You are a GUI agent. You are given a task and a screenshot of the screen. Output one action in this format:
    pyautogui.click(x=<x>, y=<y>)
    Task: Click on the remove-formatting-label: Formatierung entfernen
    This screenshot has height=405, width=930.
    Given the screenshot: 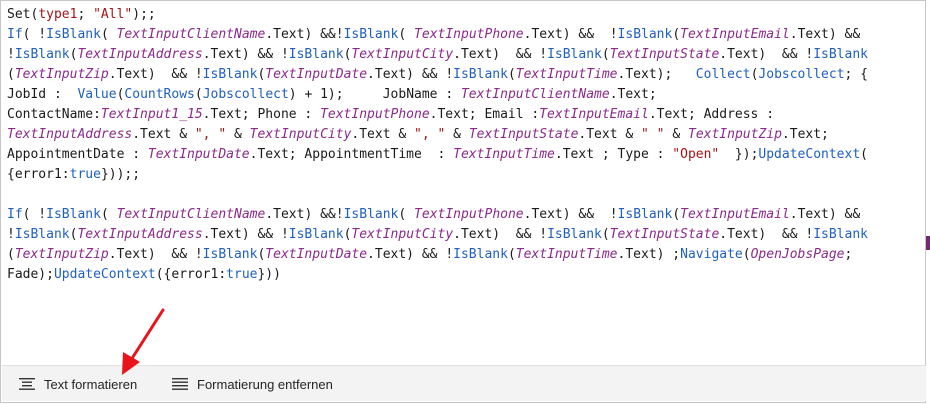 What is the action you would take?
    pyautogui.click(x=265, y=384)
    